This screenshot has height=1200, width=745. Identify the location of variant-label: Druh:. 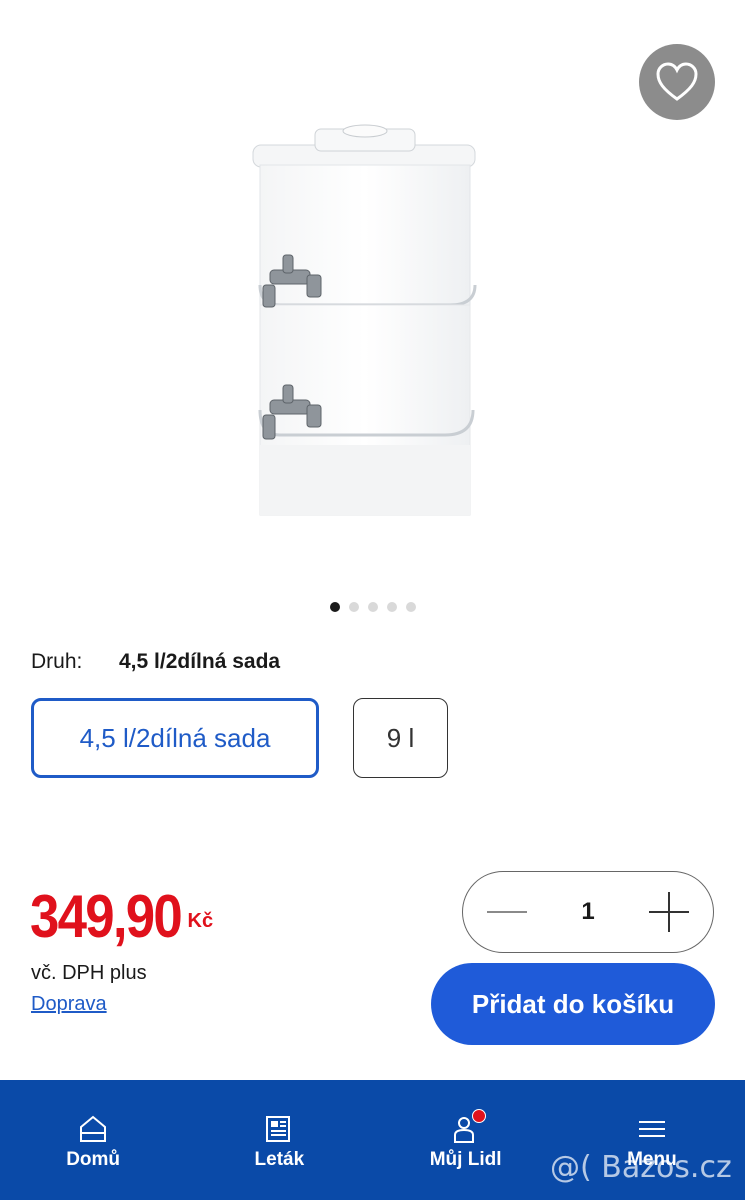
(57, 661).